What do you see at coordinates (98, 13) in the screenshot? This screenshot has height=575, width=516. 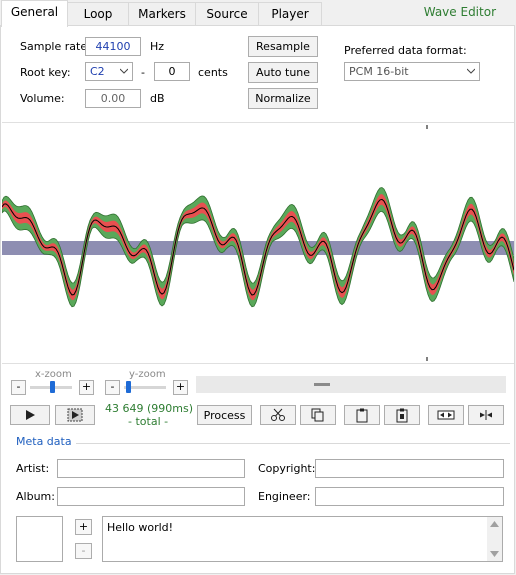 I see `tab-loop: Loop` at bounding box center [98, 13].